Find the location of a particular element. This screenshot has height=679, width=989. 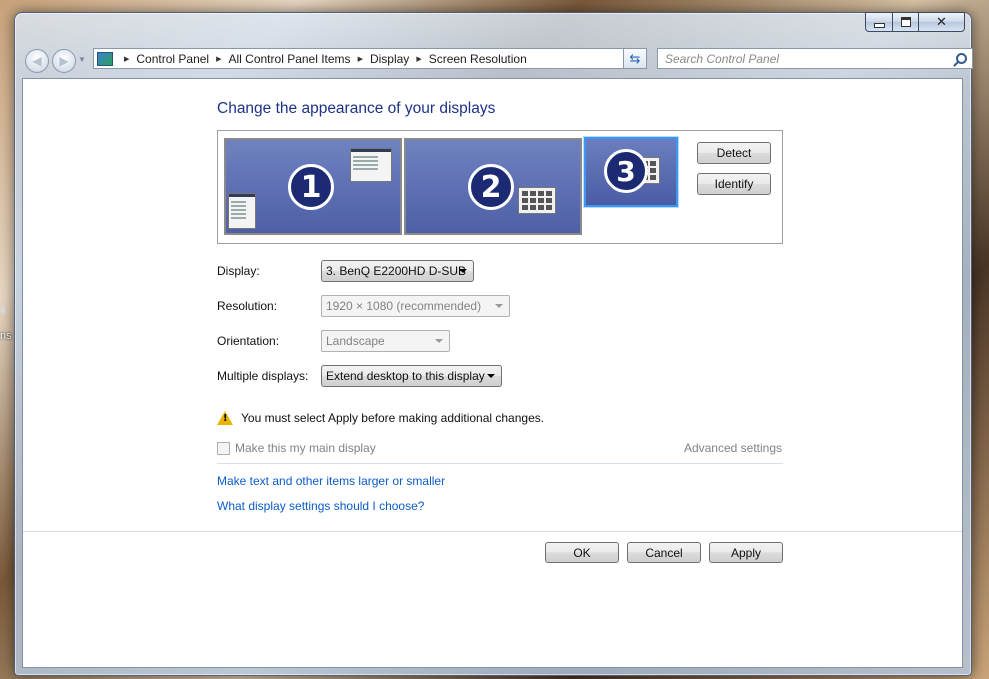

identify-button: Identify is located at coordinates (734, 184).